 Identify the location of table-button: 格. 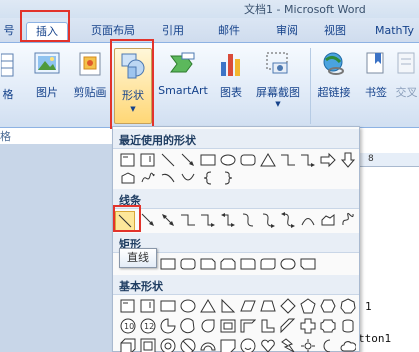
(8, 77).